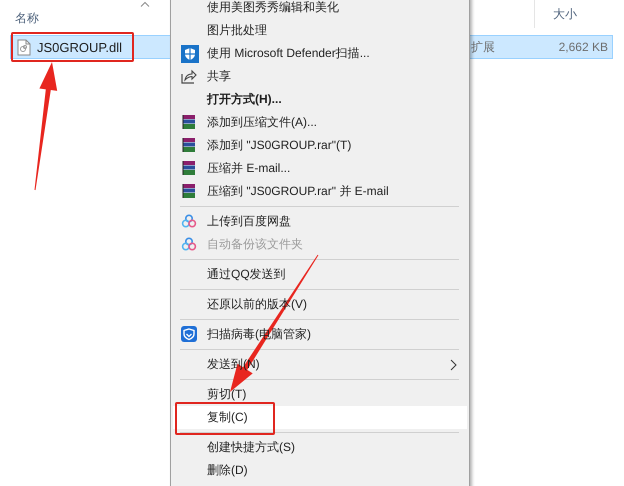  I want to click on file-size: 2,662 KB, so click(583, 47).